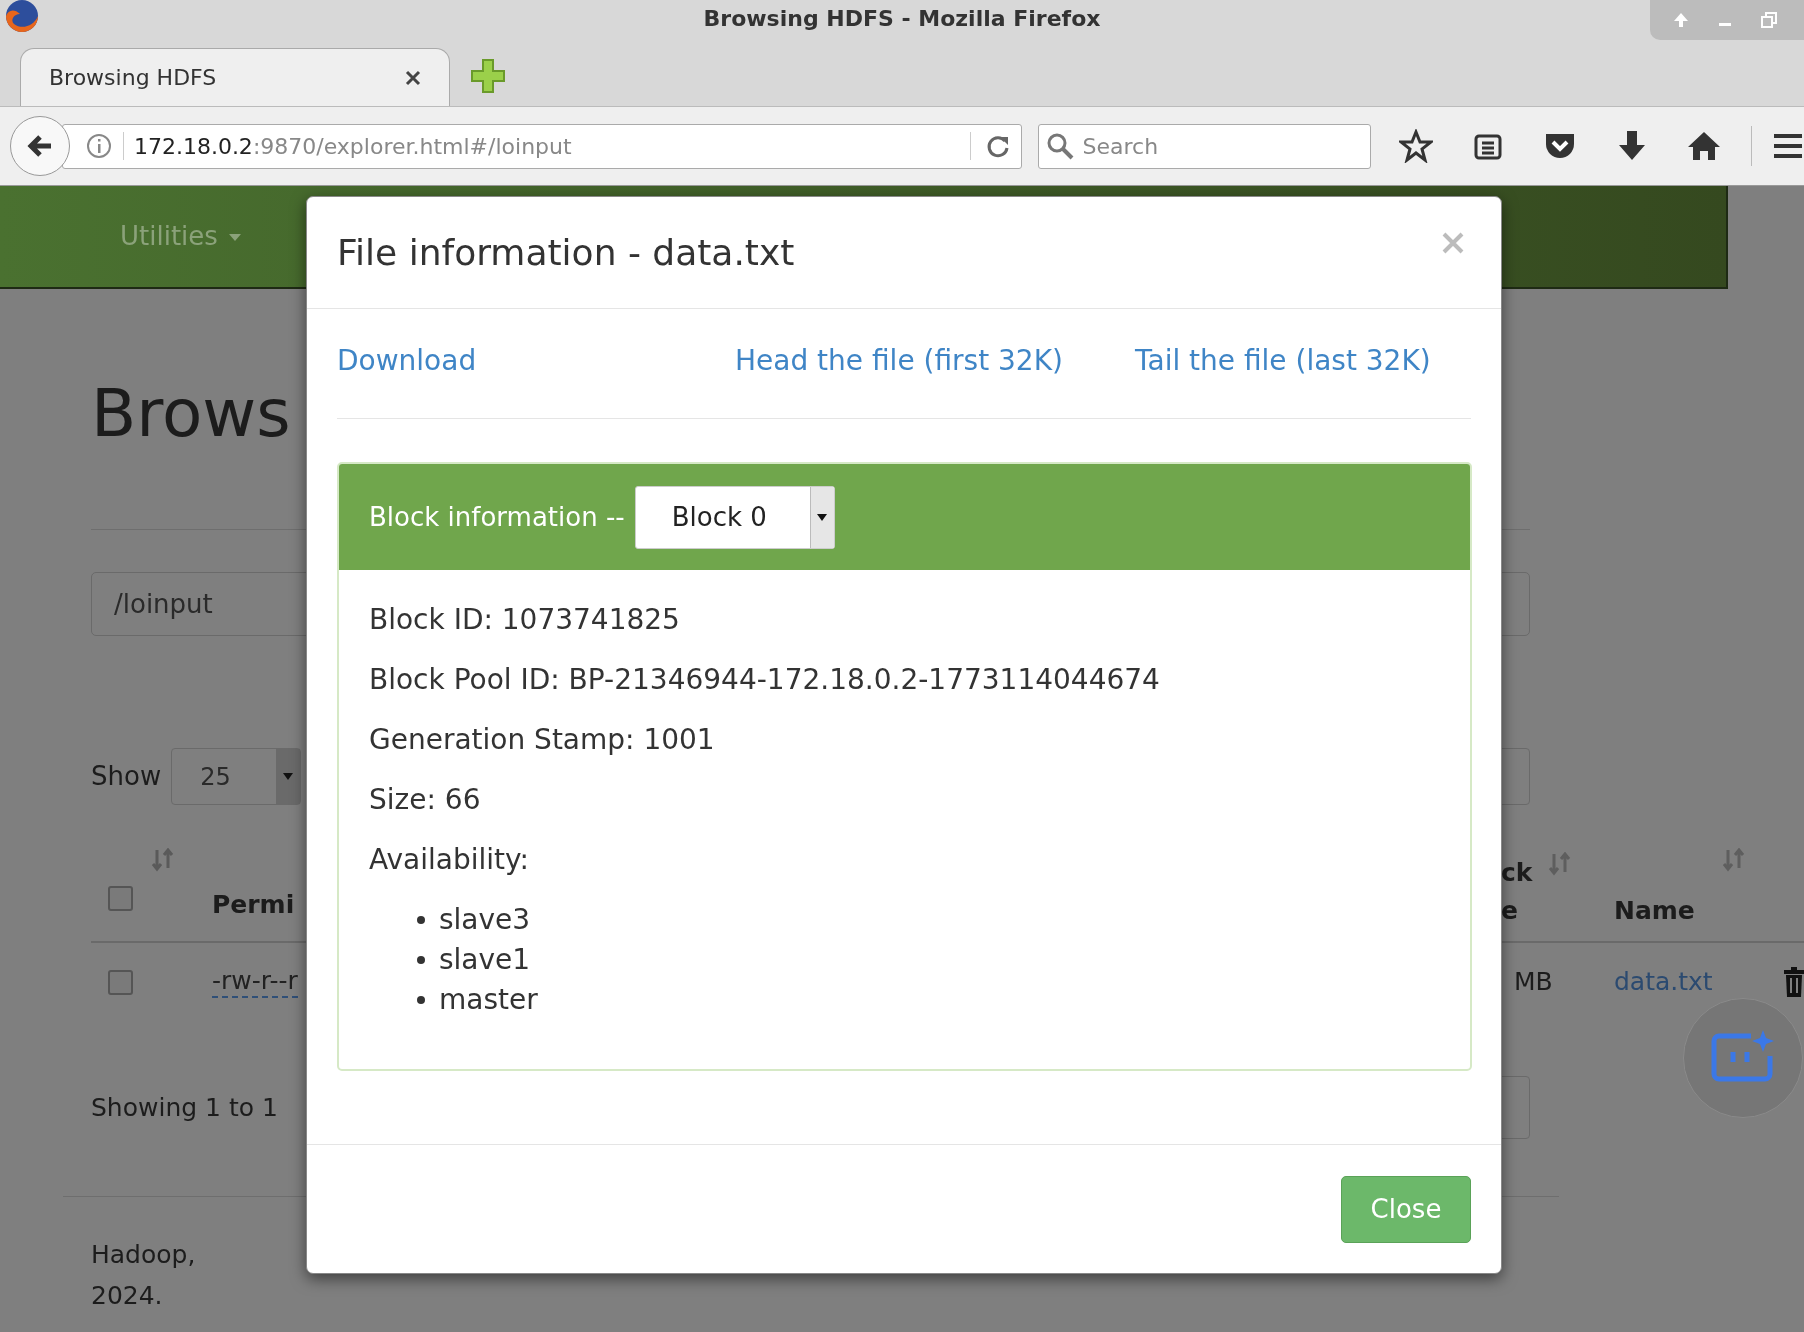 The image size is (1804, 1332). I want to click on utilities-menu: Utilities, so click(181, 236).